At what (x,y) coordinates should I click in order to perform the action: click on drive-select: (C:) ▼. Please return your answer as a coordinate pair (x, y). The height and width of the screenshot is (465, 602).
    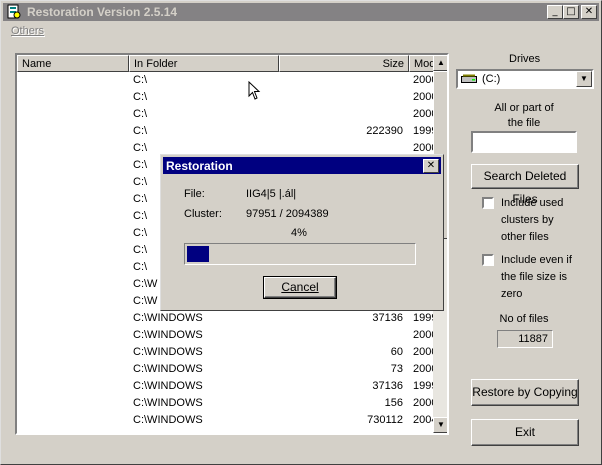
    Looking at the image, I should click on (525, 79).